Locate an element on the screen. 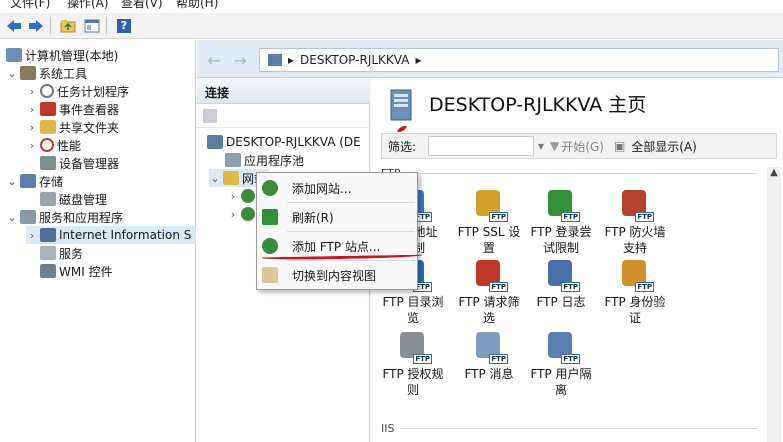 This screenshot has width=783, height=442. conn-site-1: › is located at coordinates (242, 196).